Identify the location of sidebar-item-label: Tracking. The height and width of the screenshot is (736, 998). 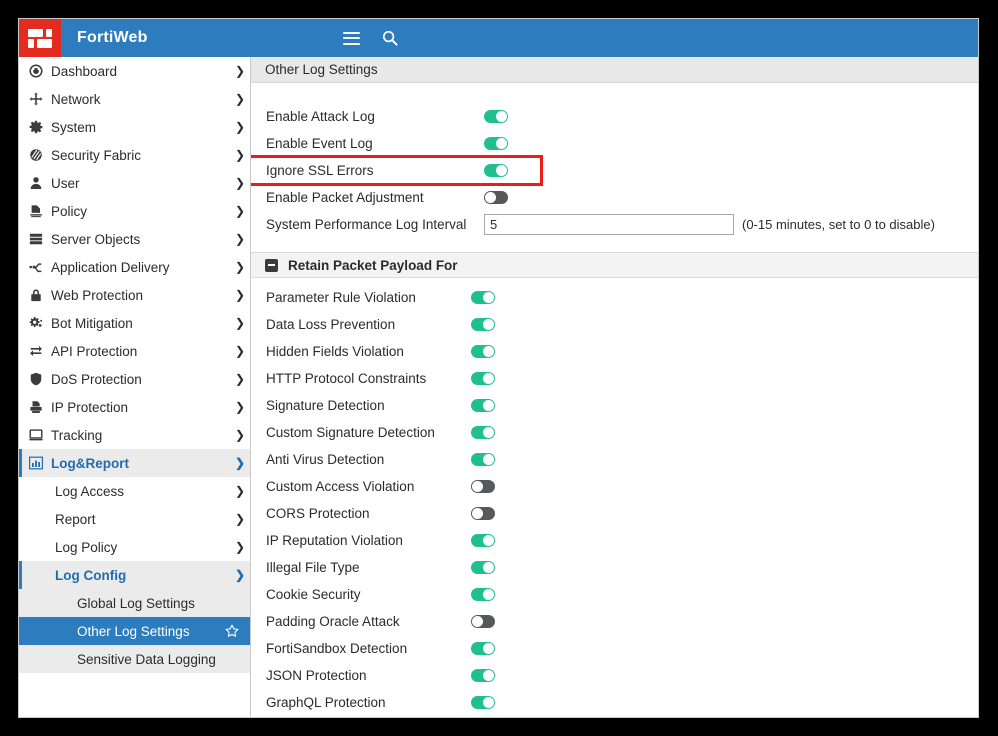
(77, 435).